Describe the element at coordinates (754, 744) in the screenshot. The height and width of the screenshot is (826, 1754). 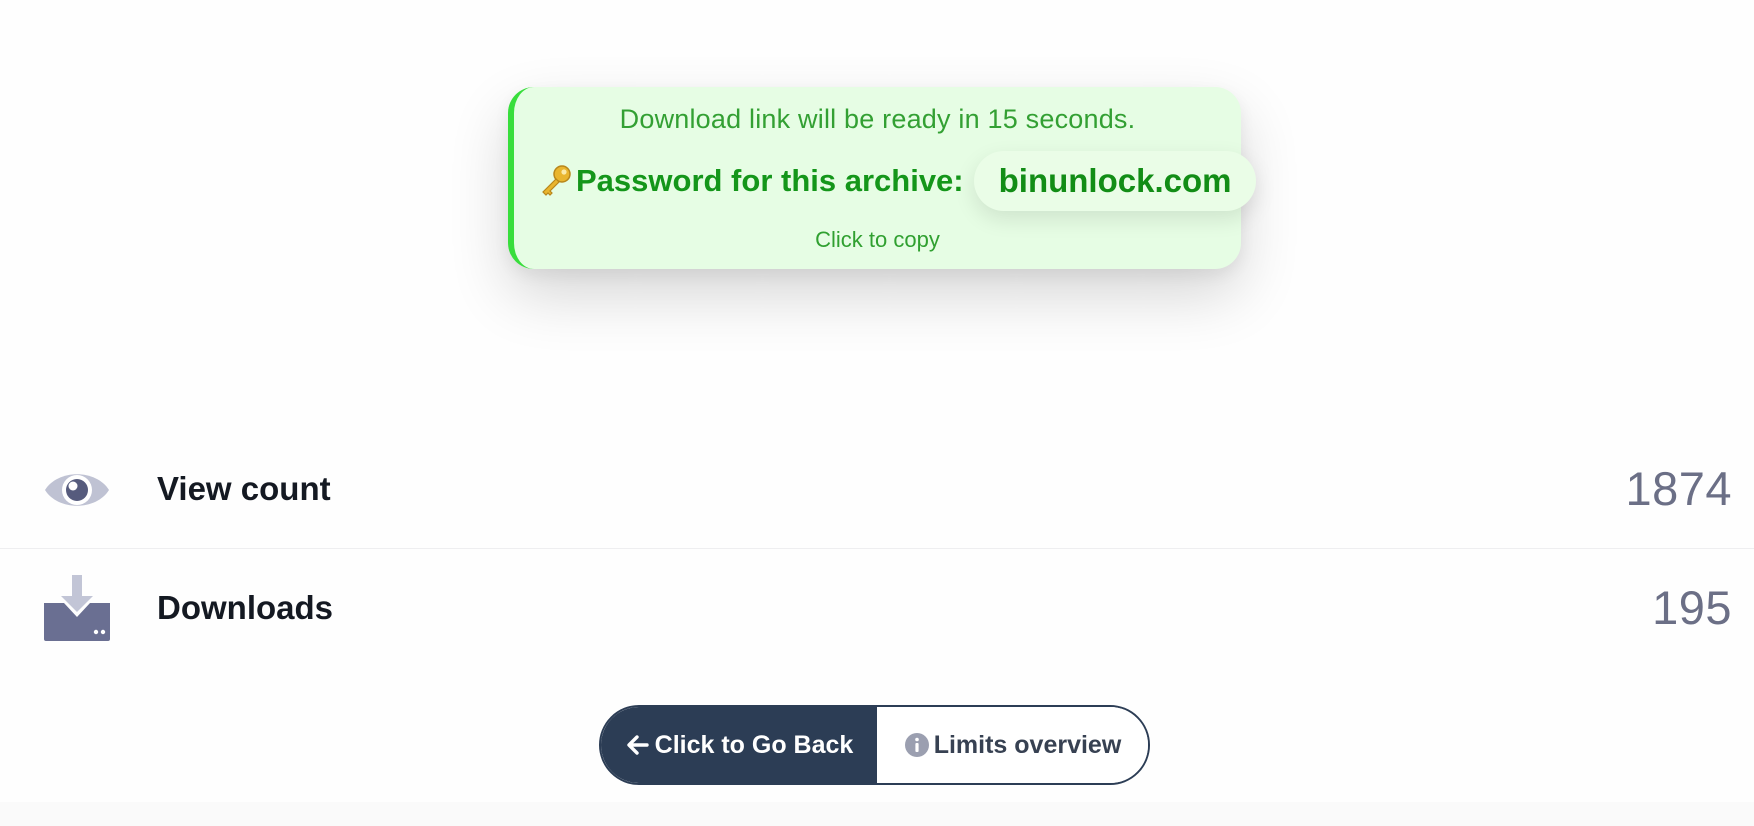
I see `go-back-label: Click to Go Back` at that location.